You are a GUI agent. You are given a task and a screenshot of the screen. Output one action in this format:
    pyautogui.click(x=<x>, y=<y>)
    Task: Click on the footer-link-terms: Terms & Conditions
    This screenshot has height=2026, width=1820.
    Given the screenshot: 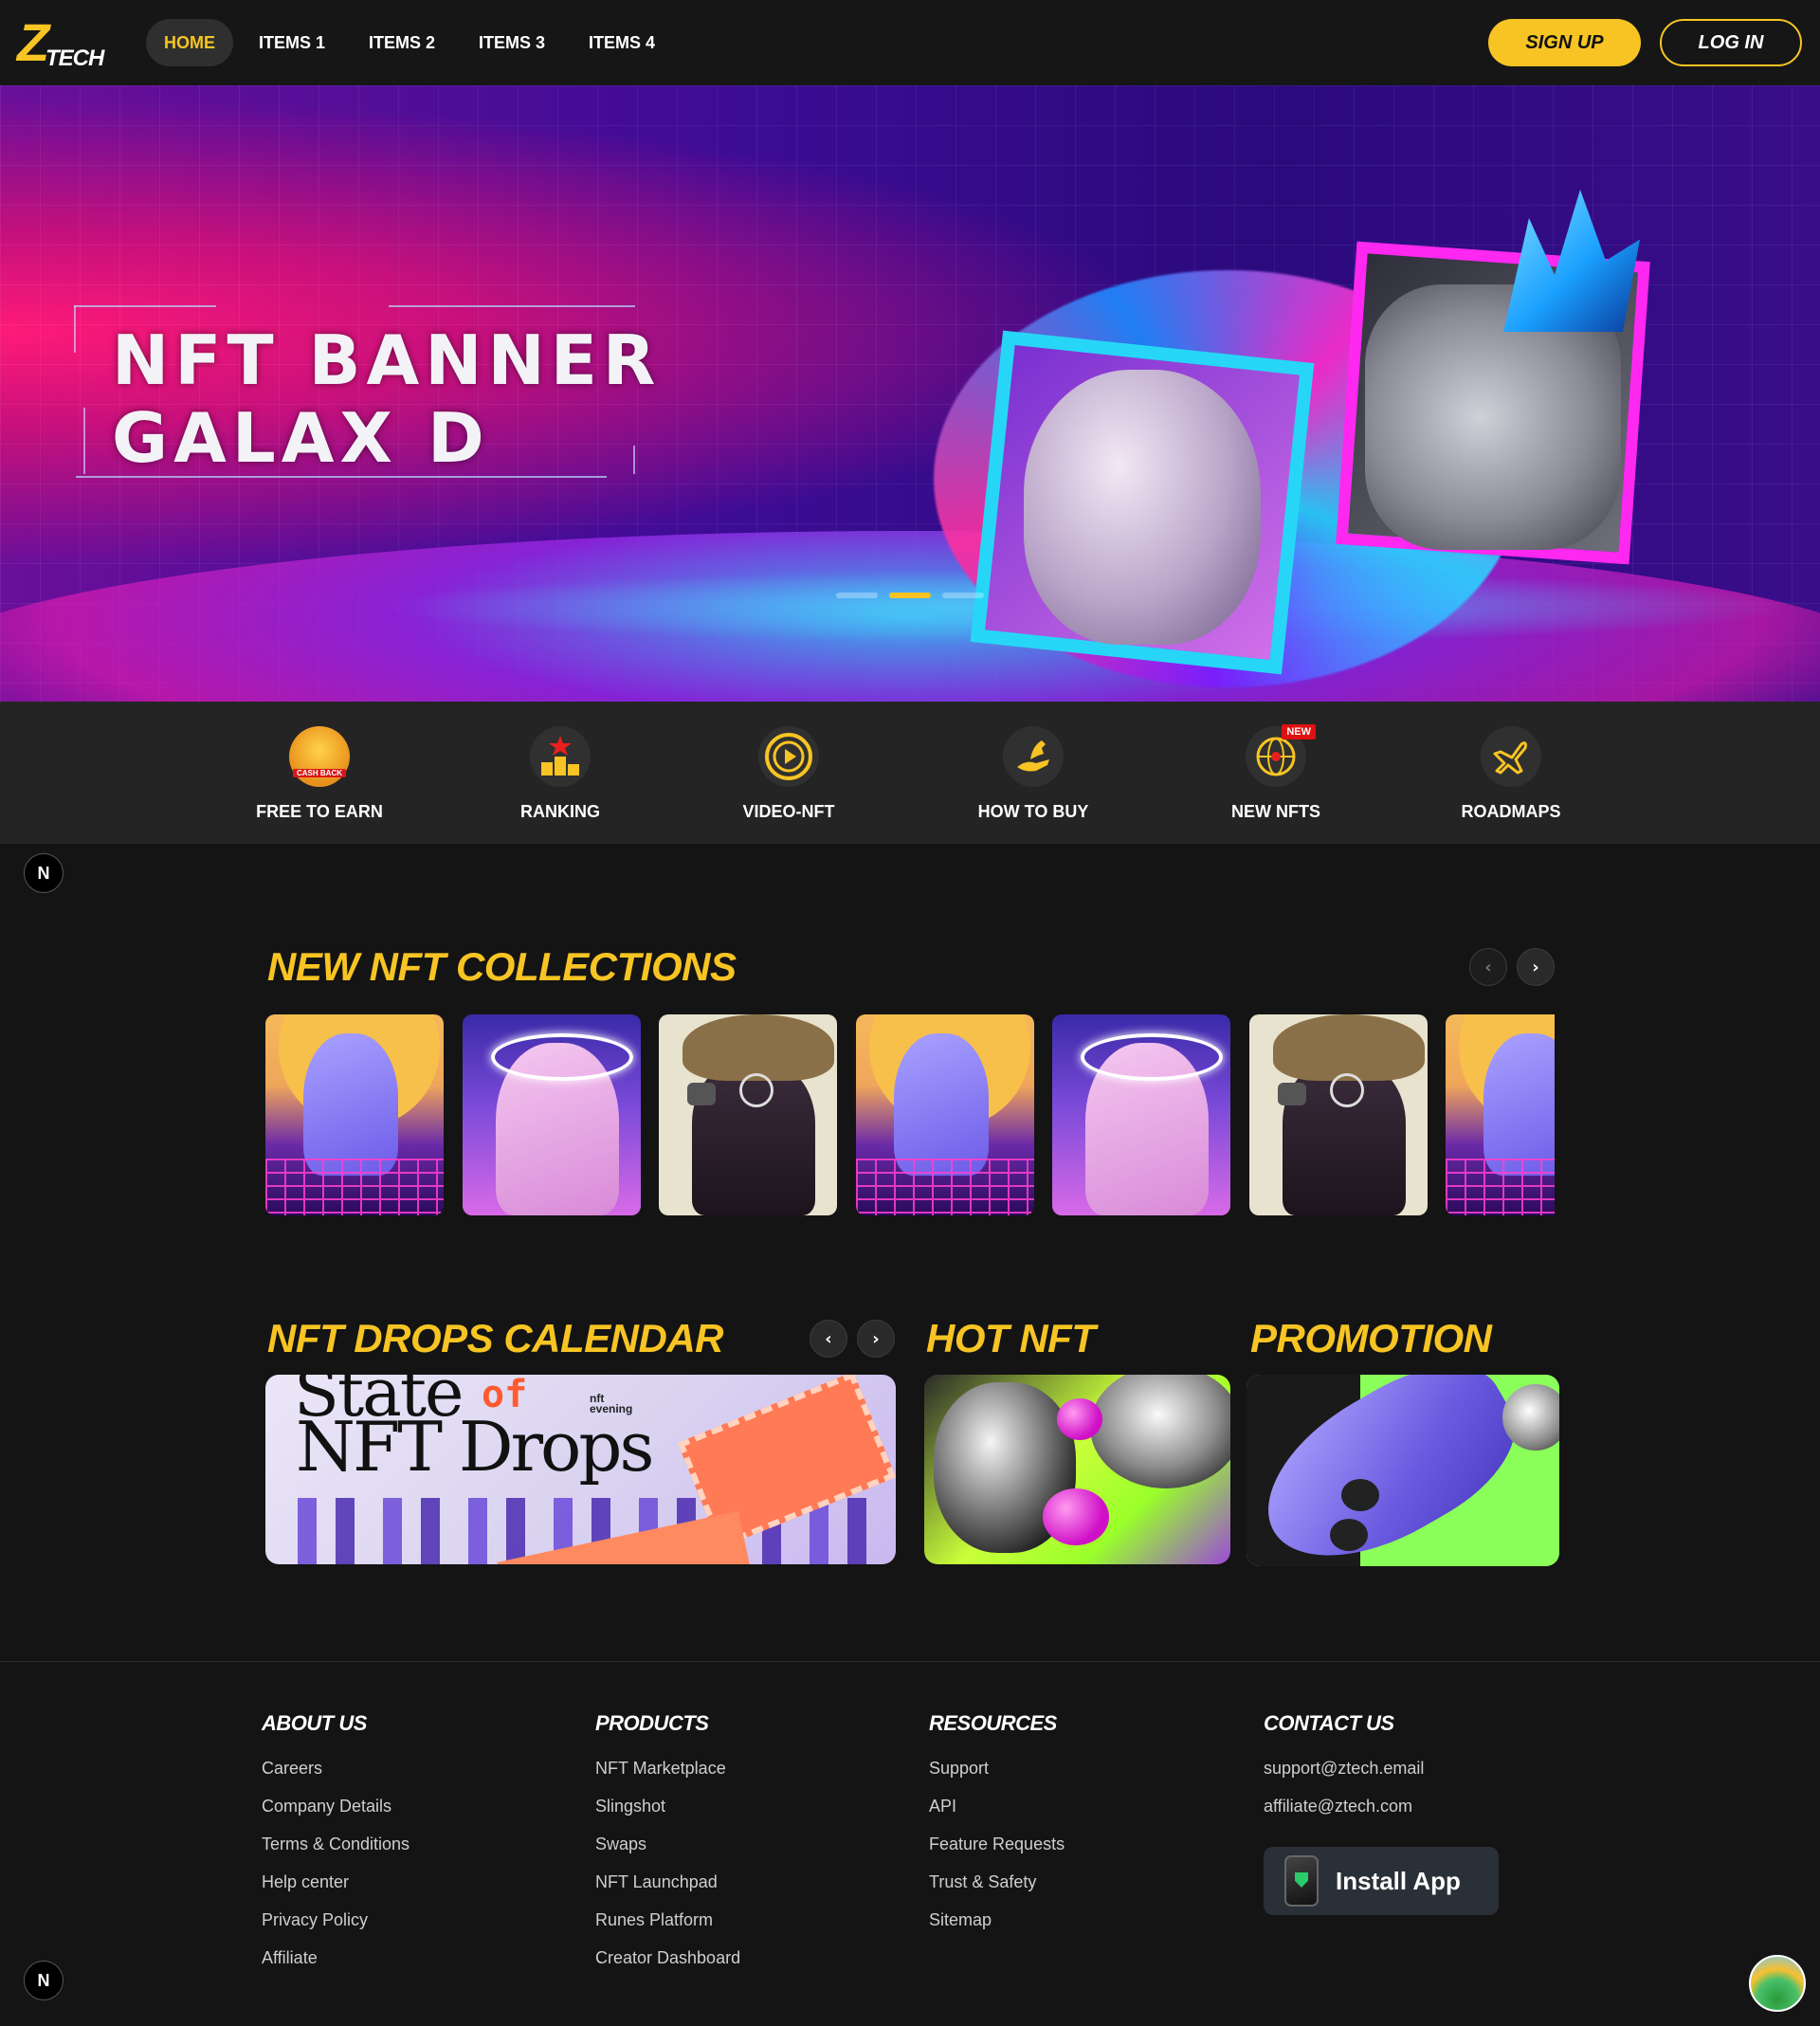 What is the action you would take?
    pyautogui.click(x=336, y=1852)
    